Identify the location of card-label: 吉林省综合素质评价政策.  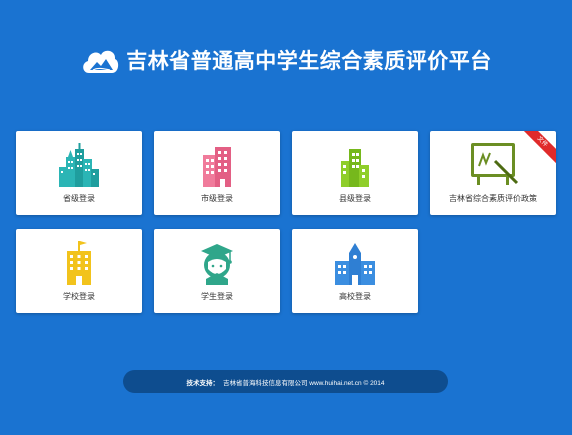
(493, 198).